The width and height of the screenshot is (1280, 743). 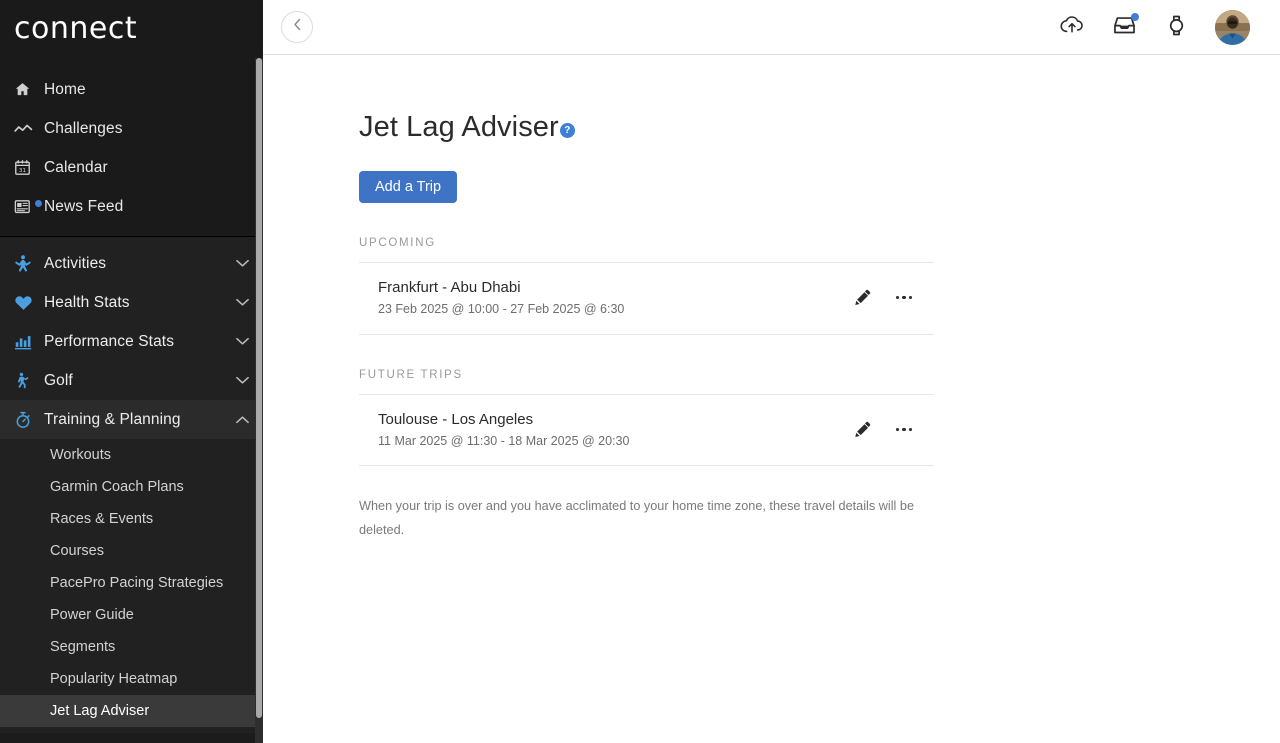 I want to click on trip-title: Toulouse - Los Angeles, so click(x=456, y=419).